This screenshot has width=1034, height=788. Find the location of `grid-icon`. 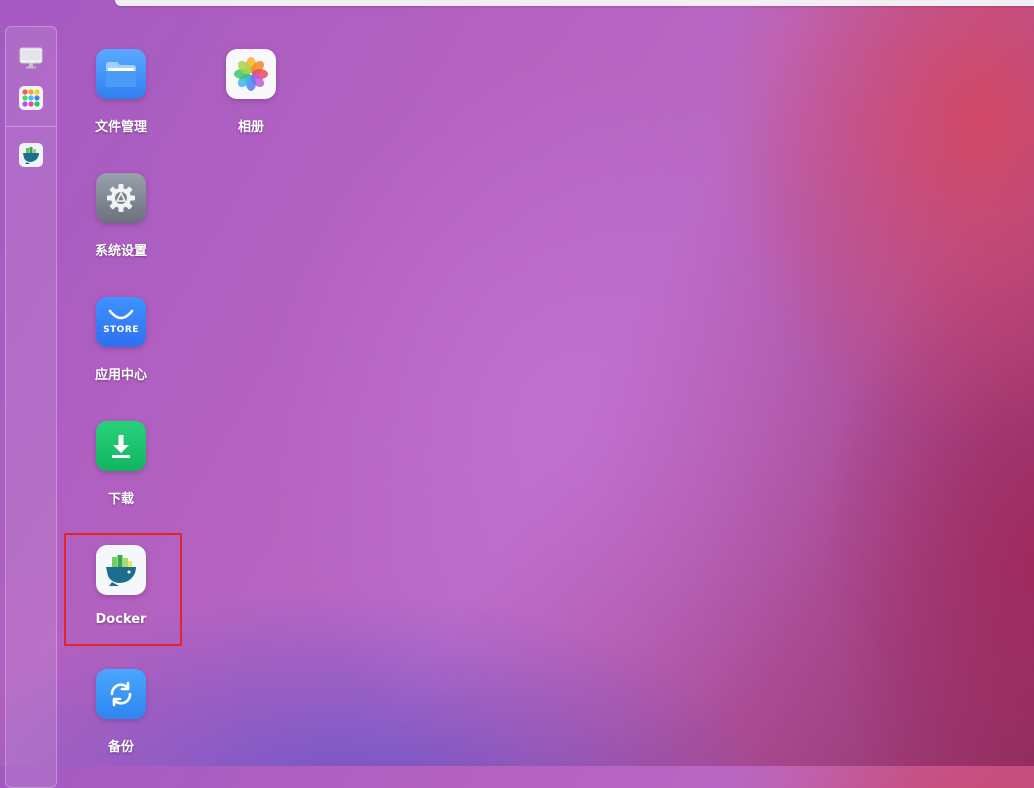

grid-icon is located at coordinates (31, 98).